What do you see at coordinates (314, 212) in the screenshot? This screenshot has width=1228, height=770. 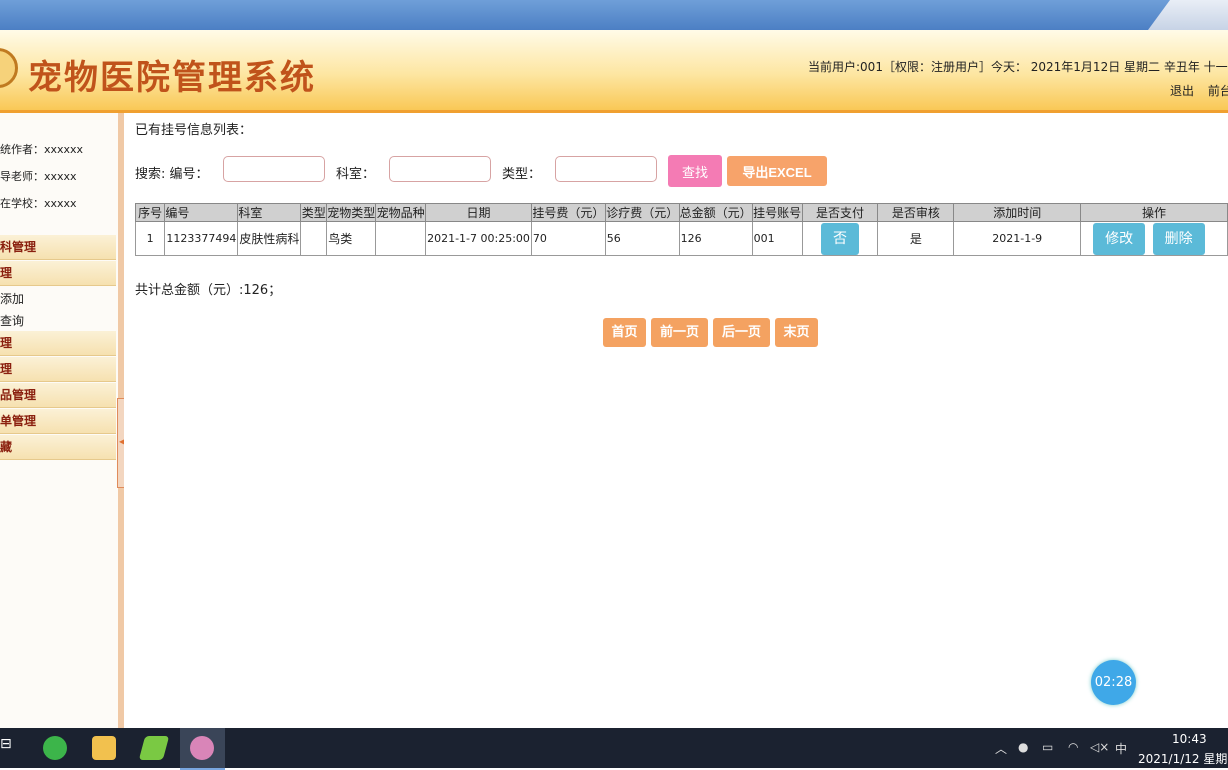 I see `col-header: 类型` at bounding box center [314, 212].